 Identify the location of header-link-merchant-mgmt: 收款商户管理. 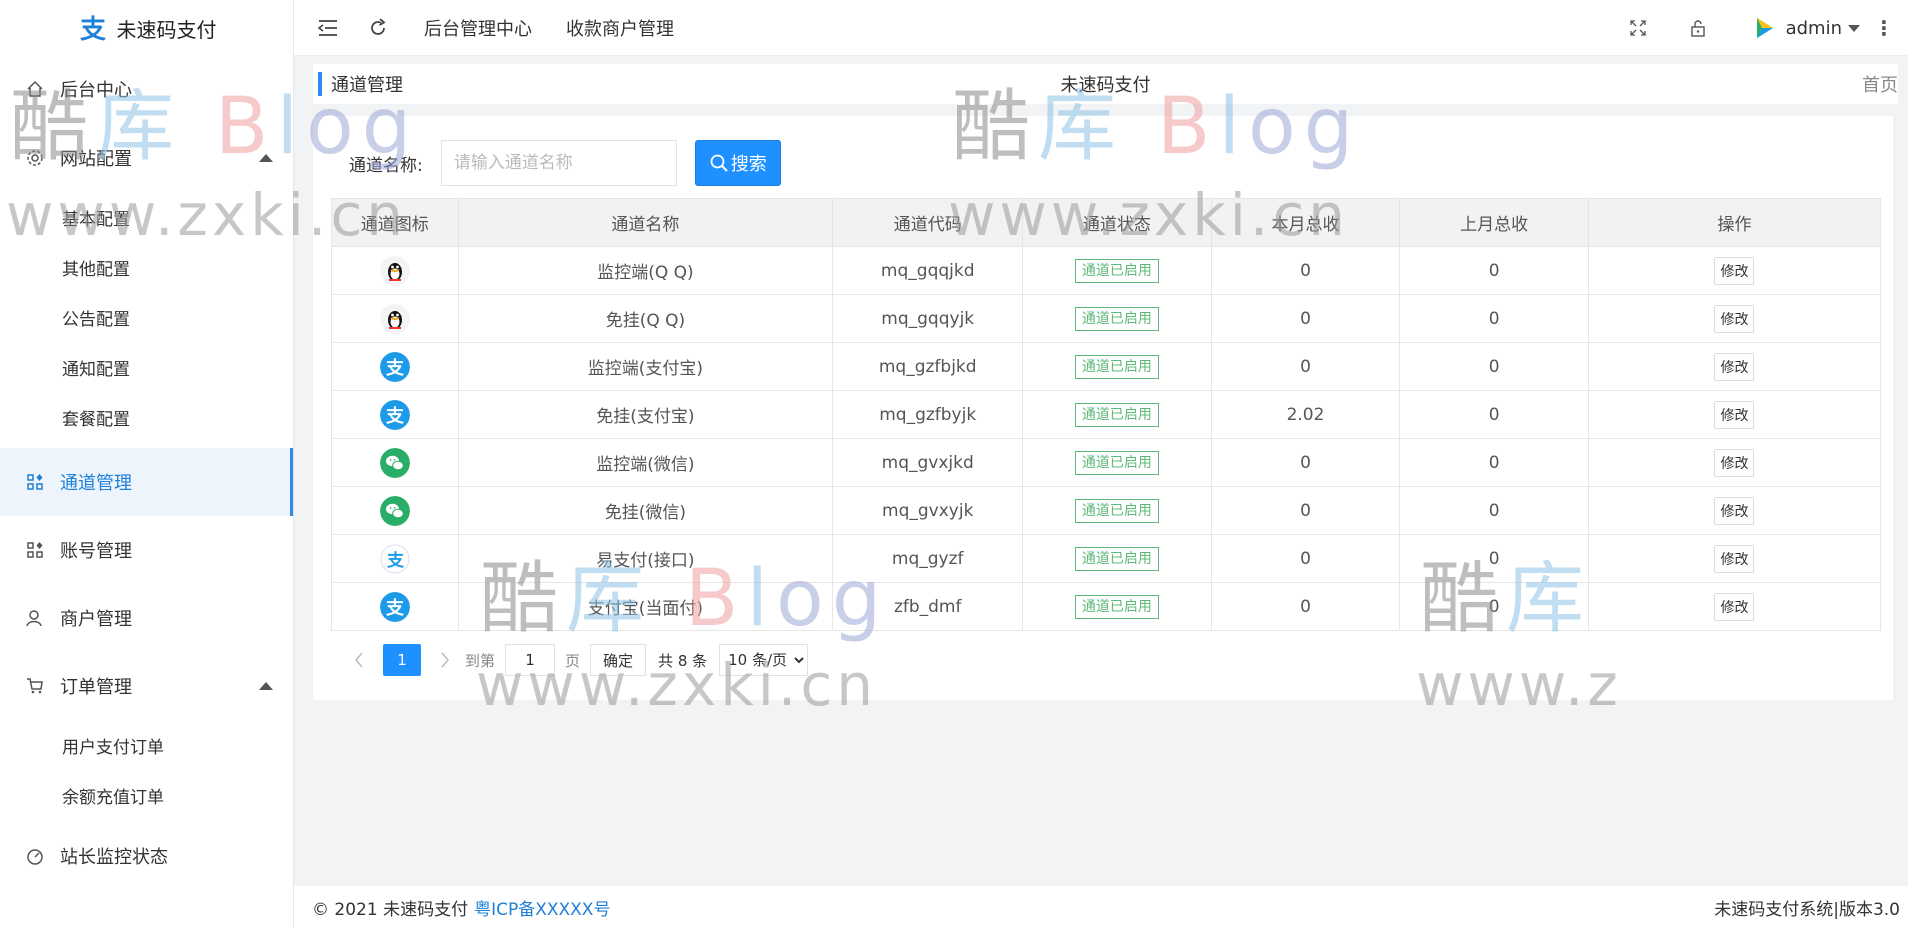
(620, 28).